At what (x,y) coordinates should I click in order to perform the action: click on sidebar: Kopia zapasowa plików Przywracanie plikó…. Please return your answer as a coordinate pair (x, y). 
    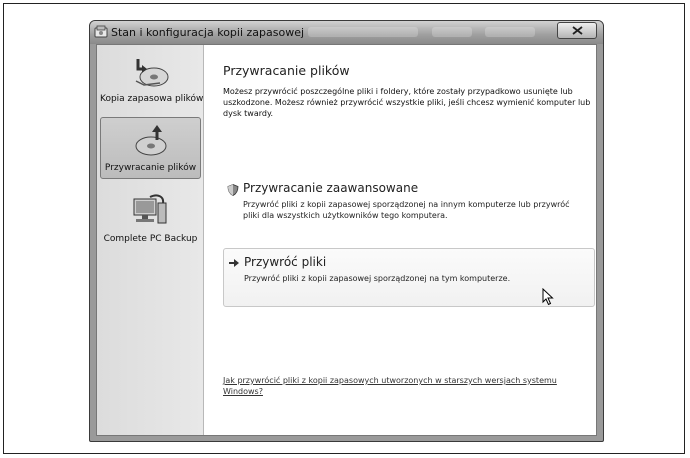
    Looking at the image, I should click on (150, 240).